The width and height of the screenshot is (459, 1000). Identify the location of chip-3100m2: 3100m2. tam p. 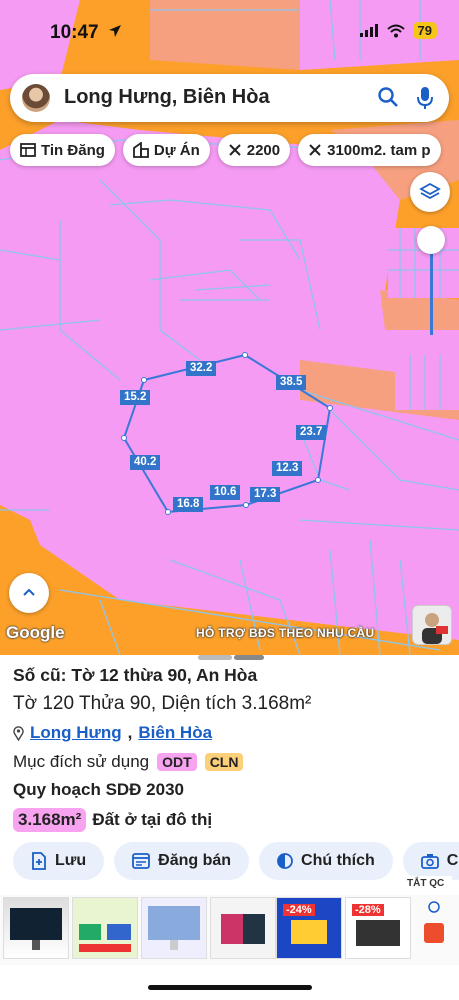
(369, 150).